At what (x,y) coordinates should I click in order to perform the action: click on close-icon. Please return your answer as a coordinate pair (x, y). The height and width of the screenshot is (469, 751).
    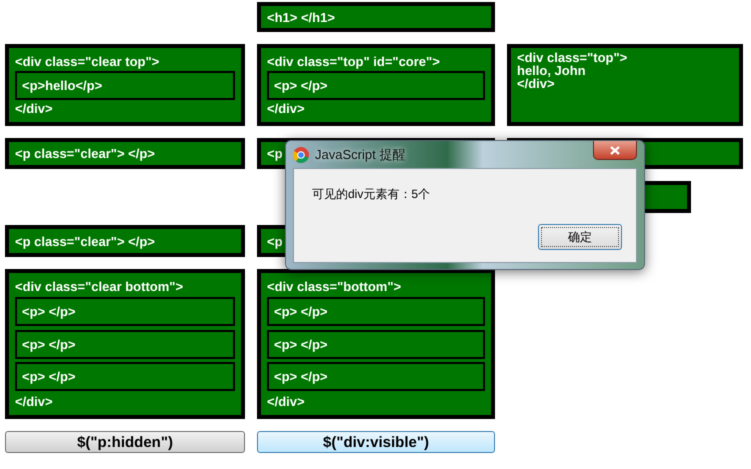
    Looking at the image, I should click on (615, 150).